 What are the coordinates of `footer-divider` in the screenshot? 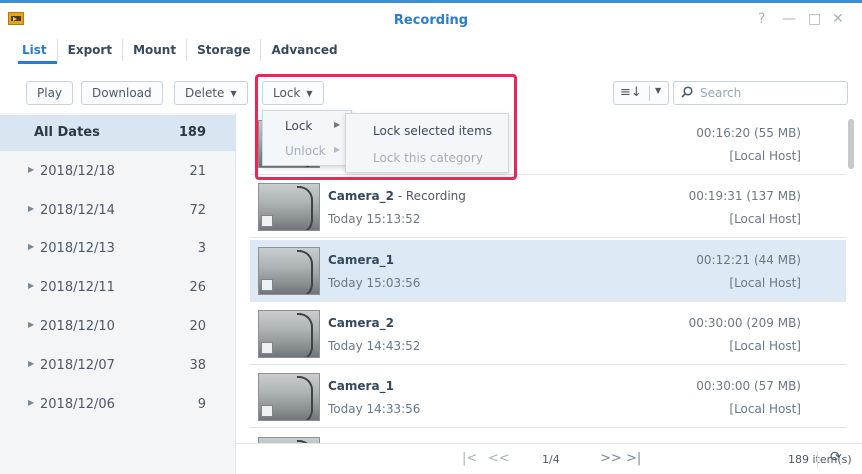 It's located at (817, 460).